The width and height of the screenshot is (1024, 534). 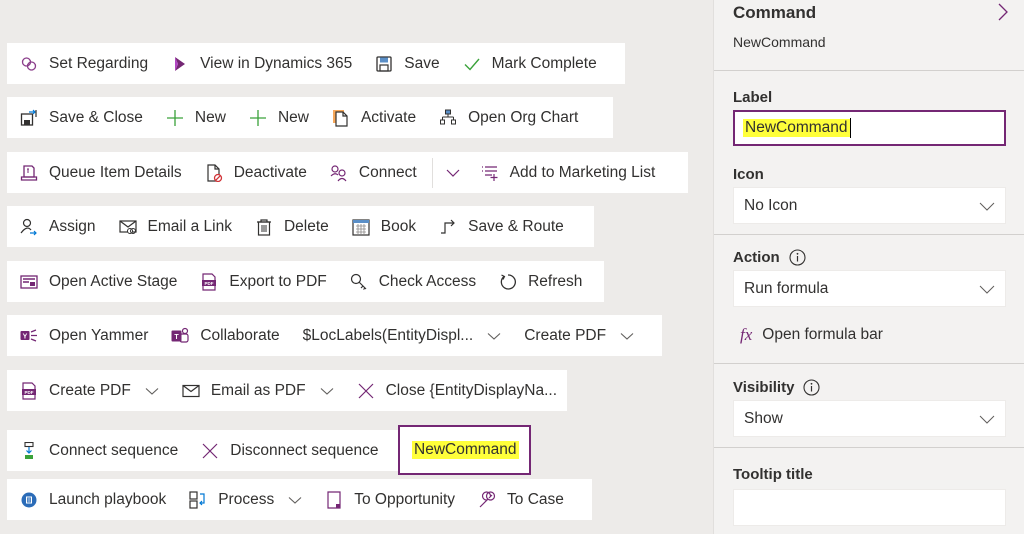 I want to click on connect-icon, so click(x=339, y=173).